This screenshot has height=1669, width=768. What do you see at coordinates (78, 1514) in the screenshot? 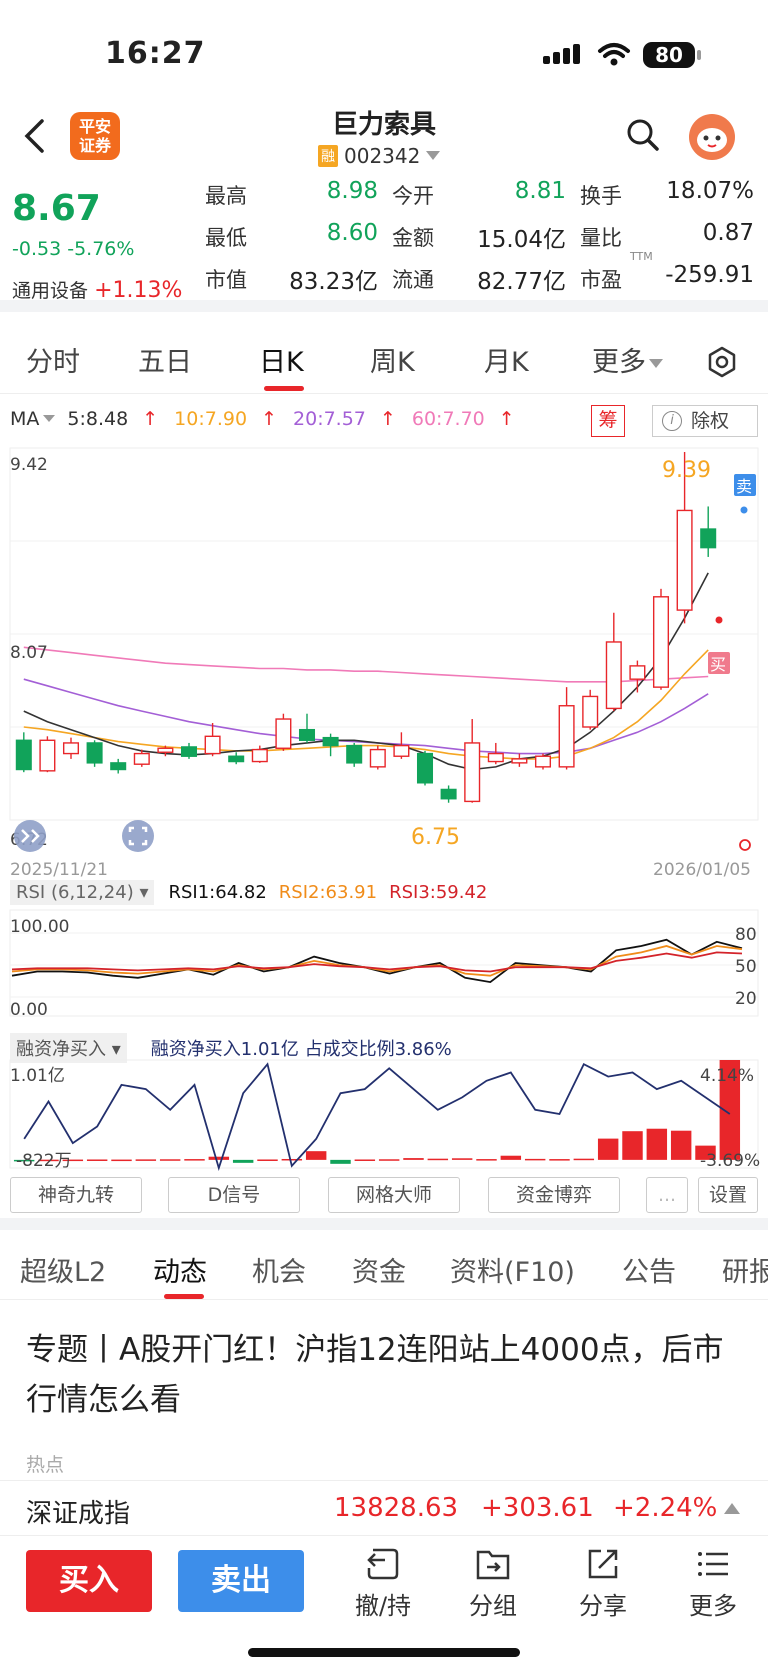
I see `index-name: 深证成指` at bounding box center [78, 1514].